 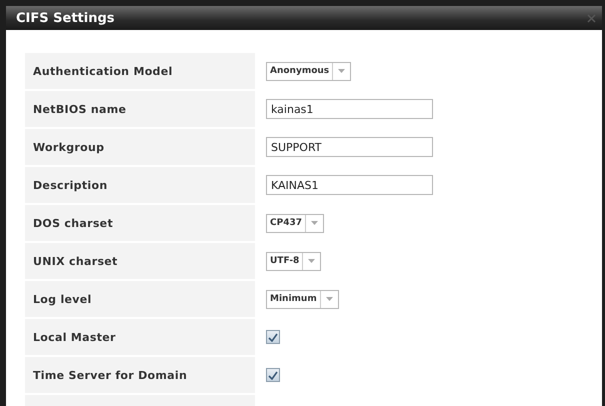 What do you see at coordinates (140, 185) in the screenshot?
I see `field-label: Description` at bounding box center [140, 185].